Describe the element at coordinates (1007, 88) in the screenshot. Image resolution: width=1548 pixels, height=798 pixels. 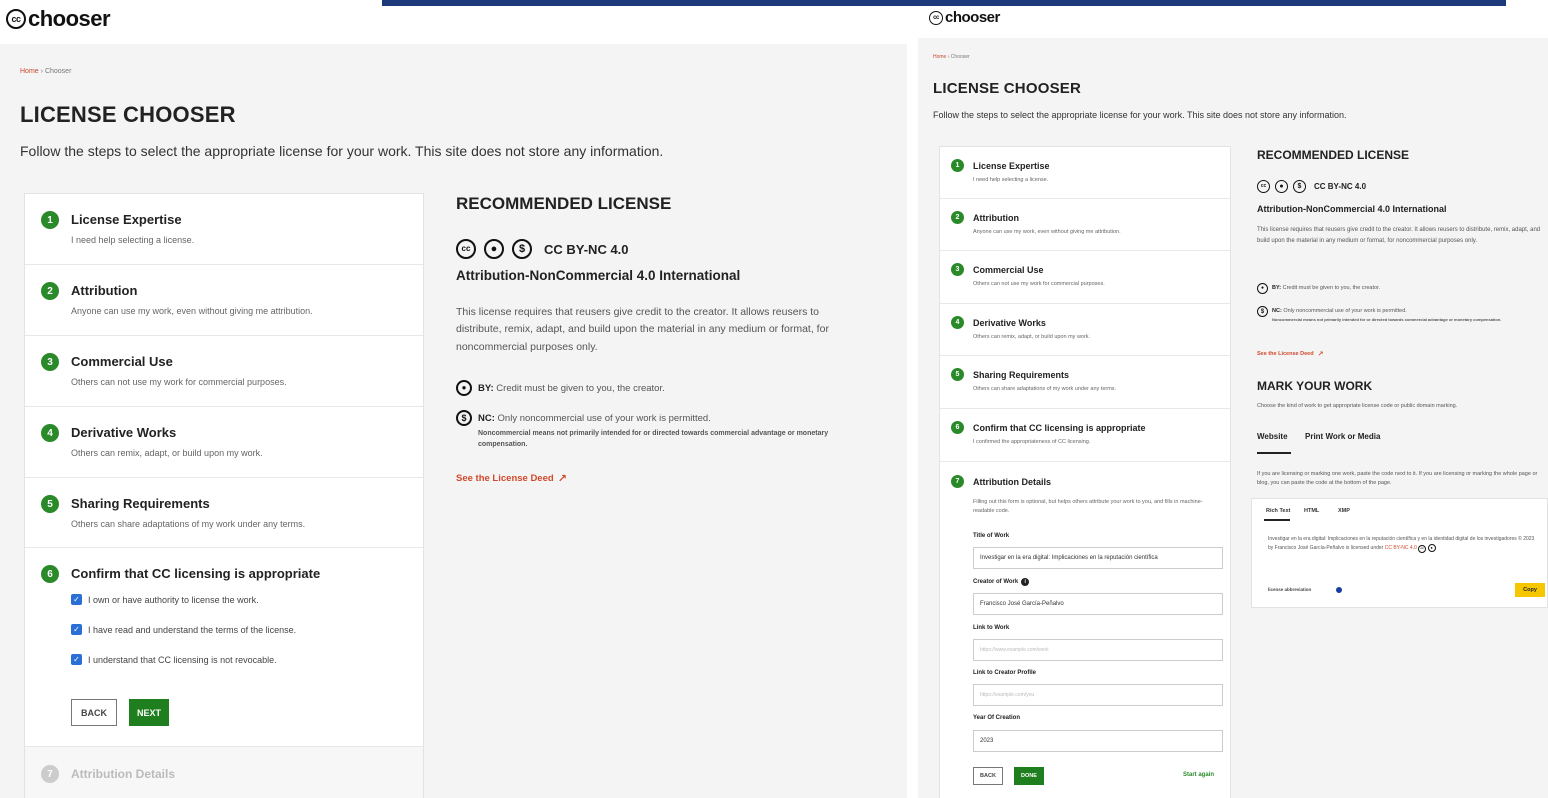
I see `page-title: LICENSE CHOOSER` at that location.